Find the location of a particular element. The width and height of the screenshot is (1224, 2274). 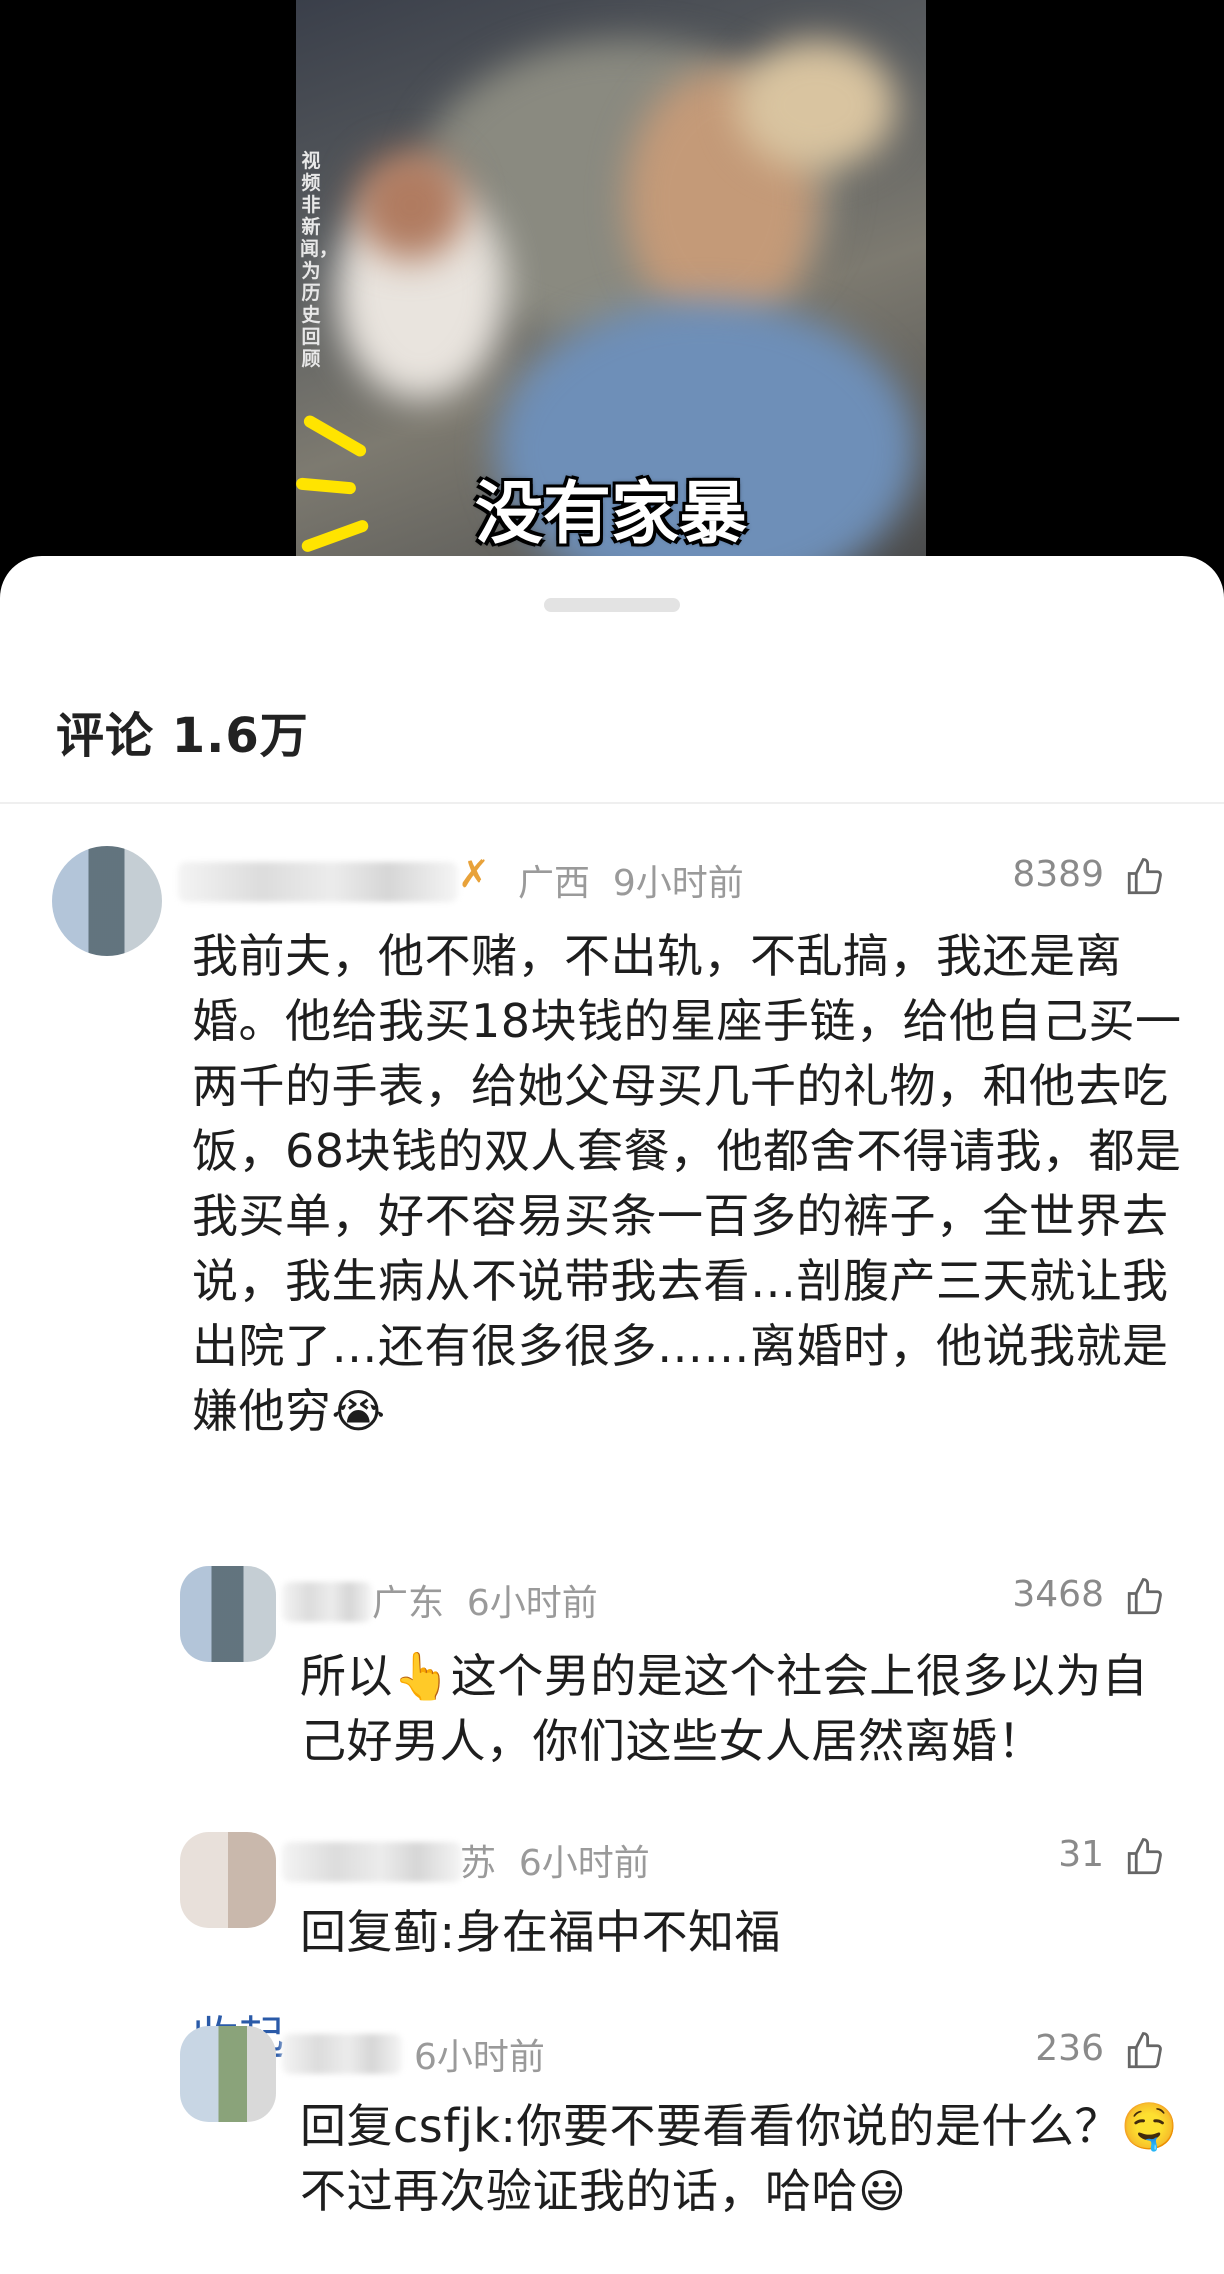

comment-text: 回复csfjk:你要不要看看你说的是什么？🤤不过再次验证我的话，哈哈😃 is located at coordinates (739, 2158).